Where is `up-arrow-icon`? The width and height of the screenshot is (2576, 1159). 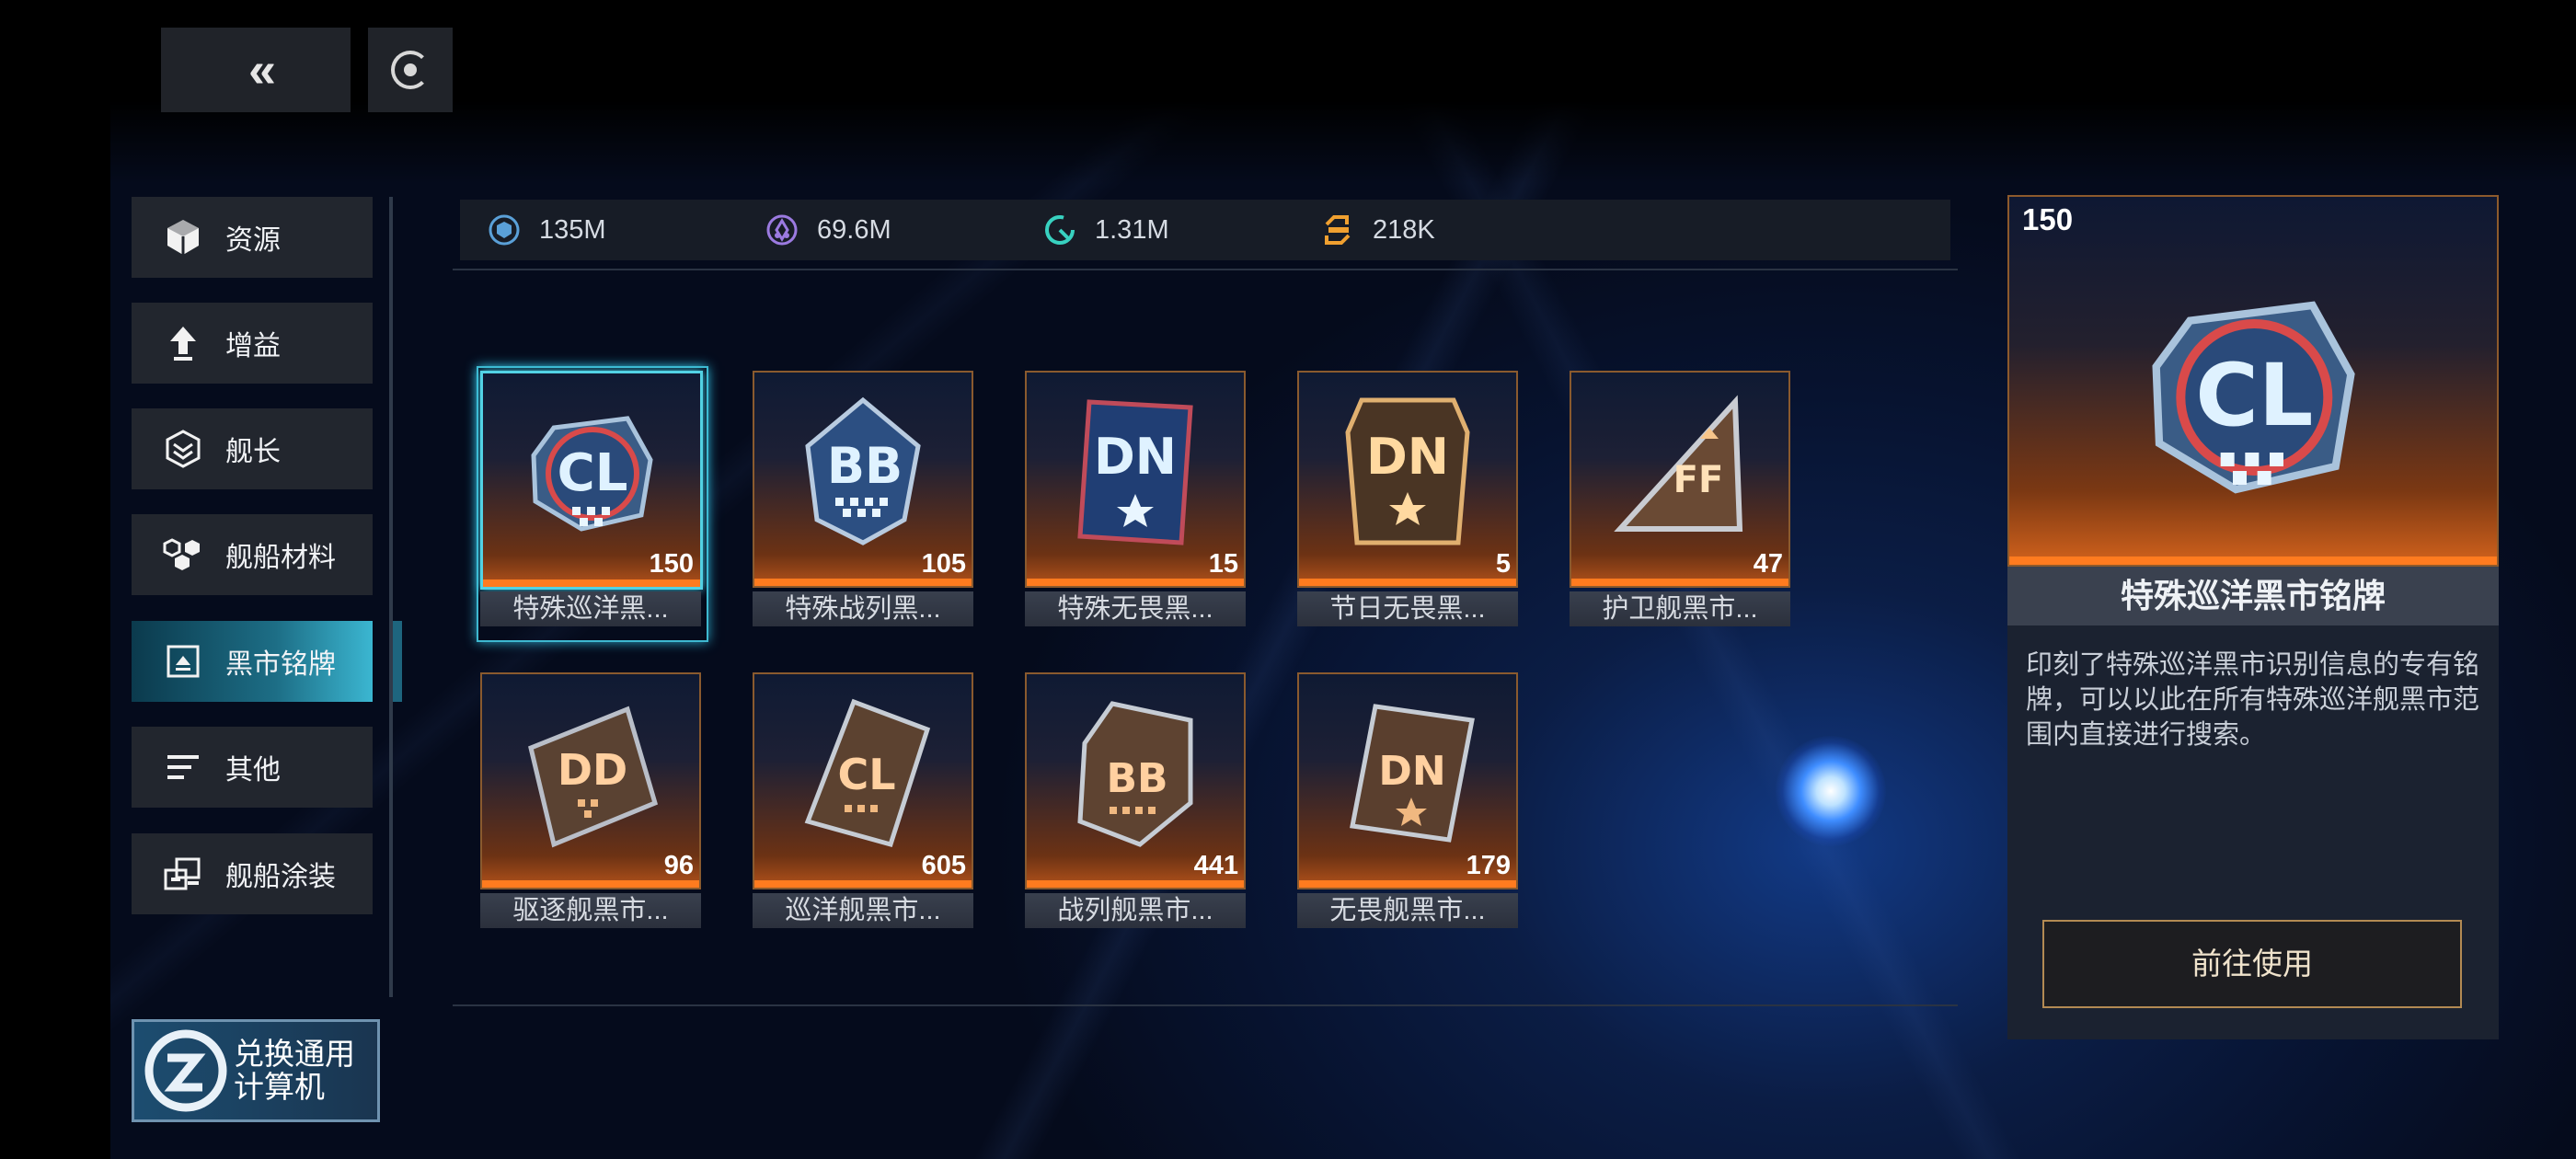
up-arrow-icon is located at coordinates (183, 343).